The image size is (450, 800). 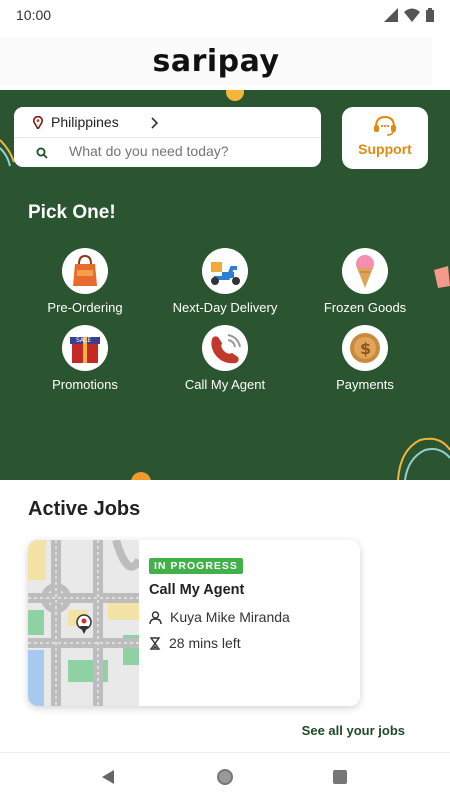 I want to click on search-input, so click(x=189, y=151).